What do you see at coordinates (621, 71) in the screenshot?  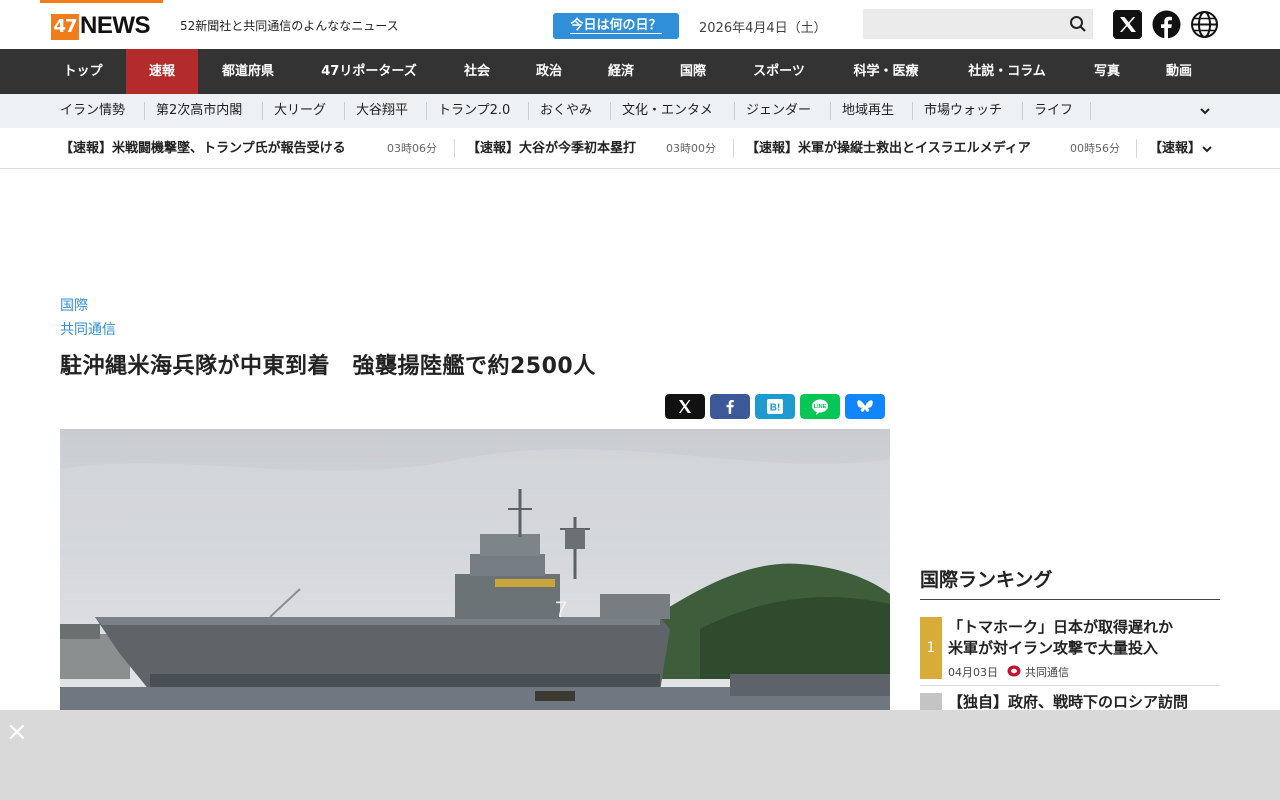 I see `nav-economy: 経済` at bounding box center [621, 71].